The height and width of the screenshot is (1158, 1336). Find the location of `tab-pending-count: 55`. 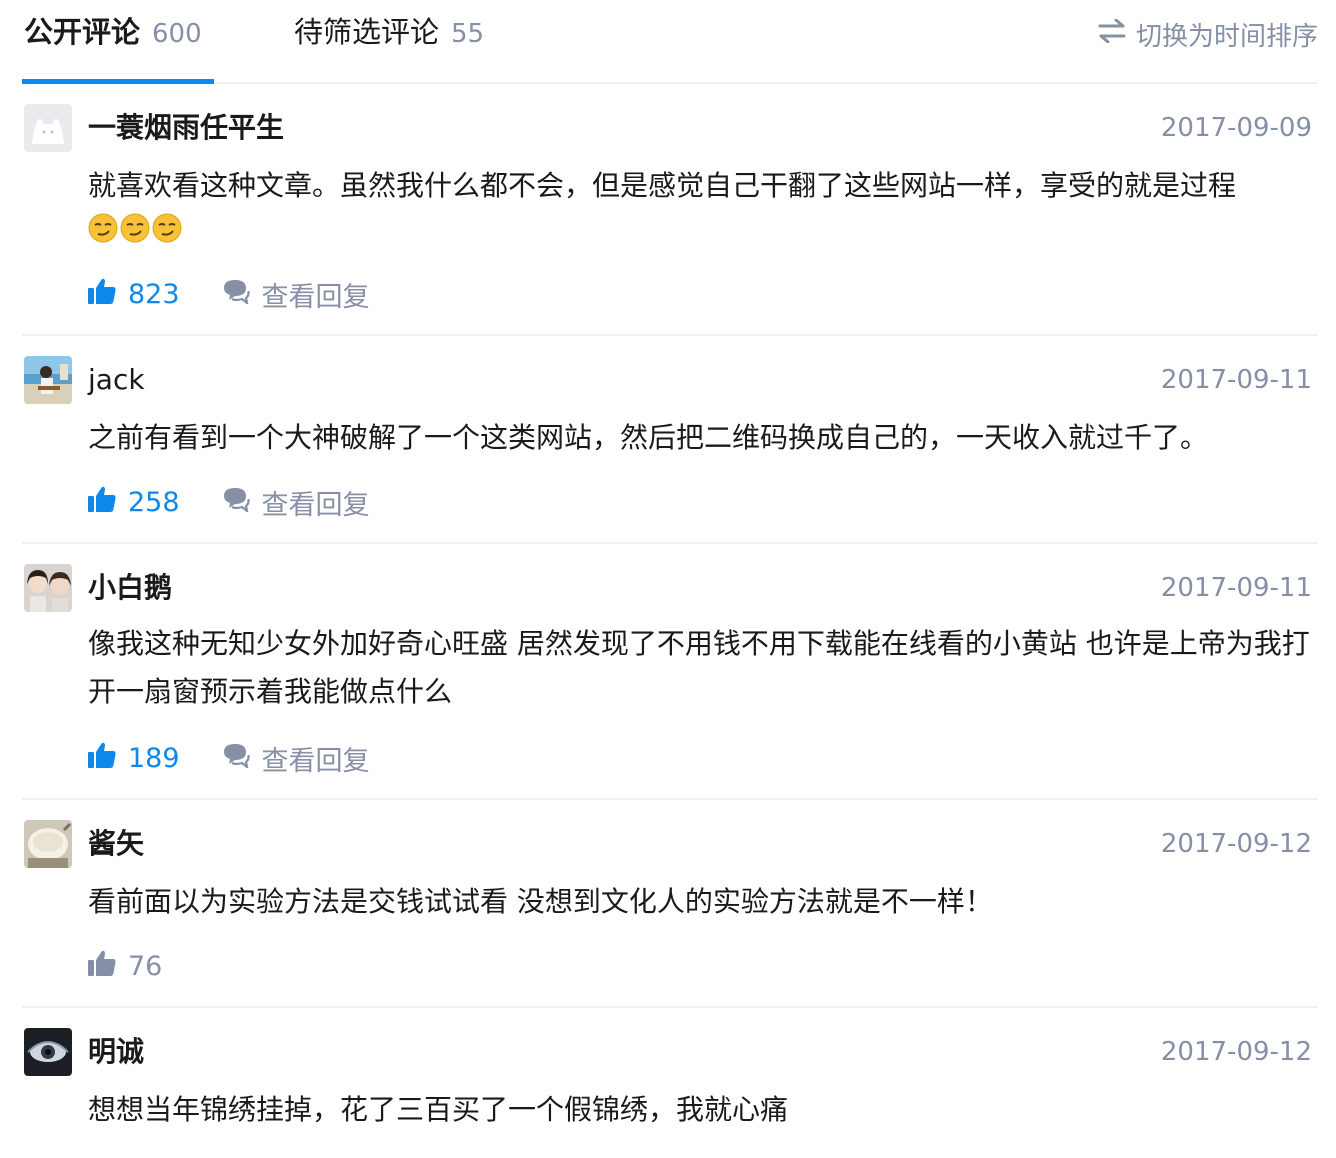

tab-pending-count: 55 is located at coordinates (468, 34).